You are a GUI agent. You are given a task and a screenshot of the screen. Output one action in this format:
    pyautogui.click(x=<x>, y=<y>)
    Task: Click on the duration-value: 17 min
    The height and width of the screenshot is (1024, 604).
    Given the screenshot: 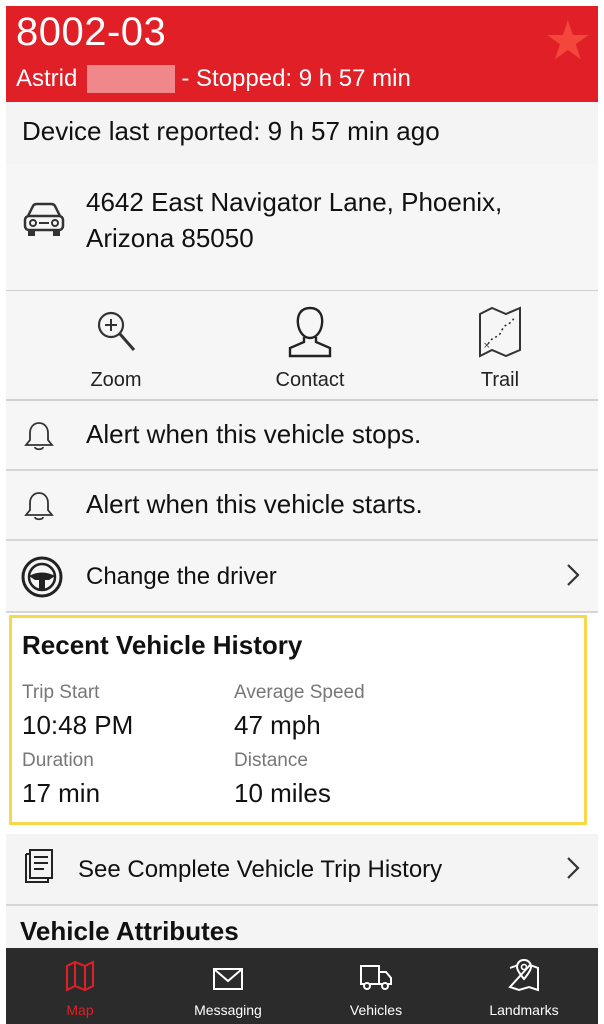 What is the action you would take?
    pyautogui.click(x=61, y=793)
    